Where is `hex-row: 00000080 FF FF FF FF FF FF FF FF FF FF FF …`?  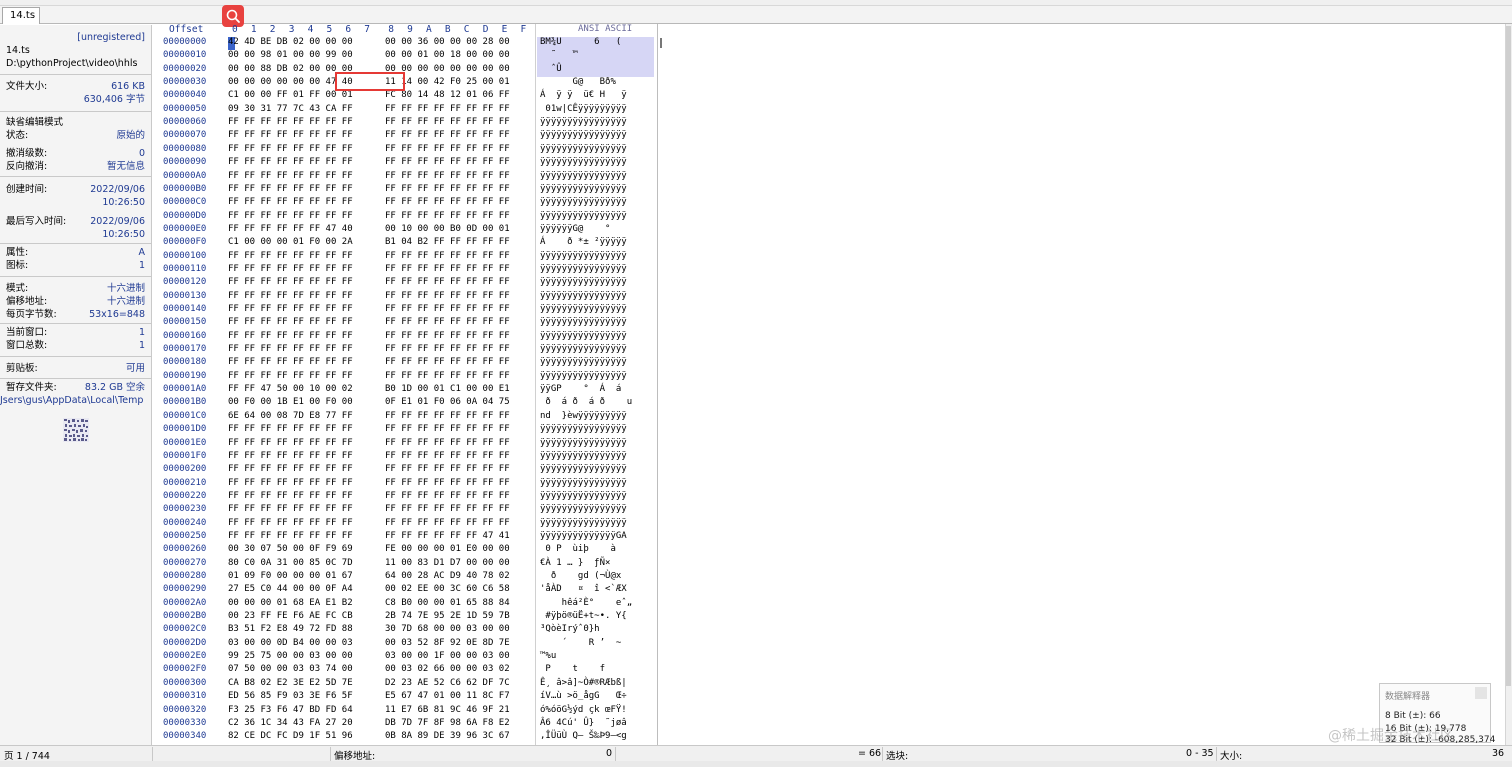 hex-row: 00000080 FF FF FF FF FF FF FF FF FF FF FF … is located at coordinates (407, 150).